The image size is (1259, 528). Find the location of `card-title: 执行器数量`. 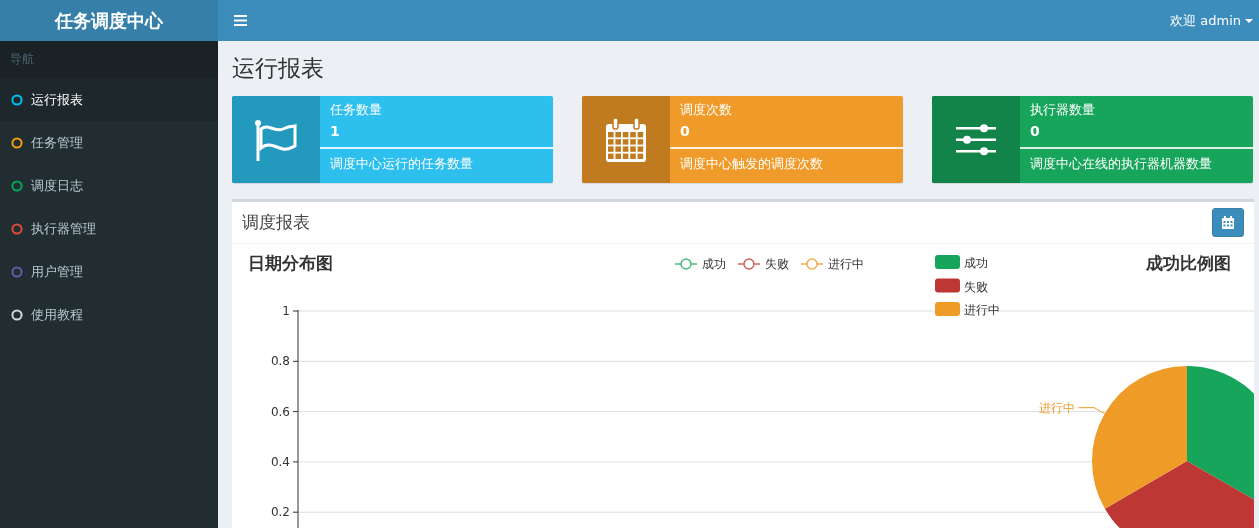

card-title: 执行器数量 is located at coordinates (1063, 110).